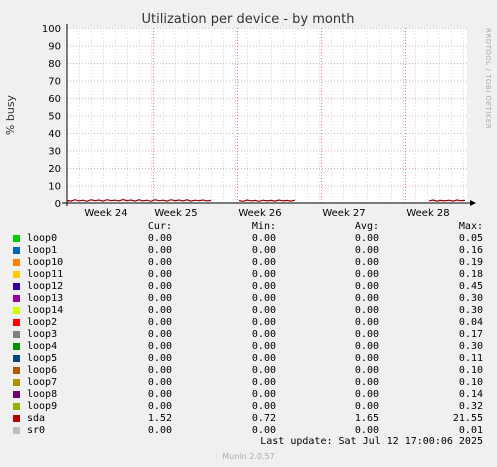 The width and height of the screenshot is (497, 467). Describe the element at coordinates (248, 407) in the screenshot. I see `legend-row-loop9: loop9 0.00 0.00 0.00 0.32` at that location.